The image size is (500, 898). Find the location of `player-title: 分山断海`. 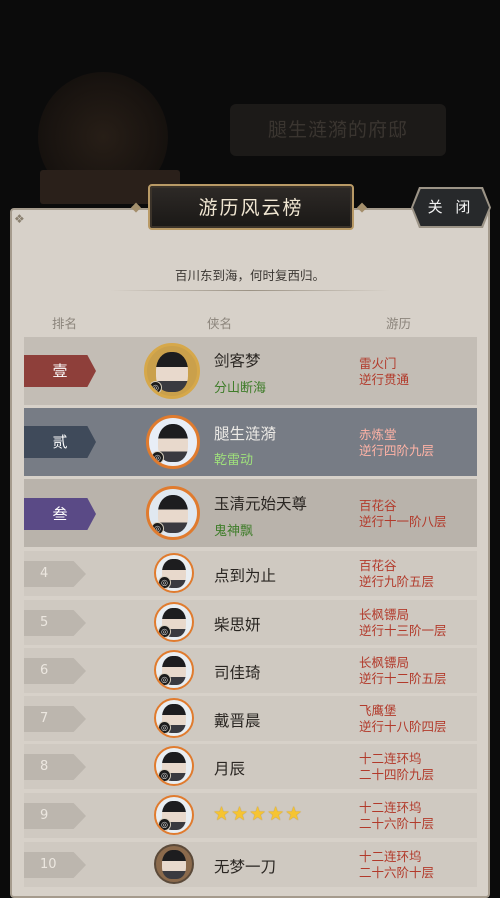

player-title: 分山断海 is located at coordinates (240, 388).